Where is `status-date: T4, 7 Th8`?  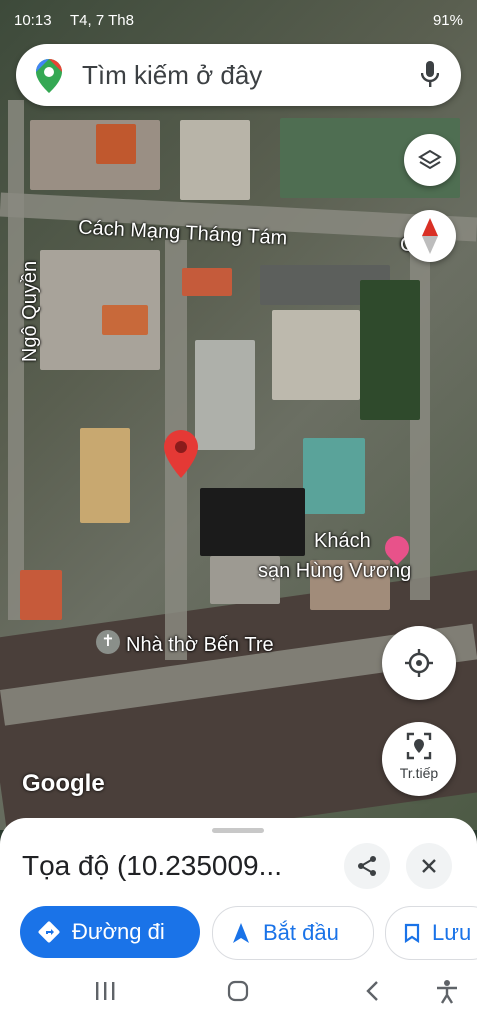 status-date: T4, 7 Th8 is located at coordinates (102, 20).